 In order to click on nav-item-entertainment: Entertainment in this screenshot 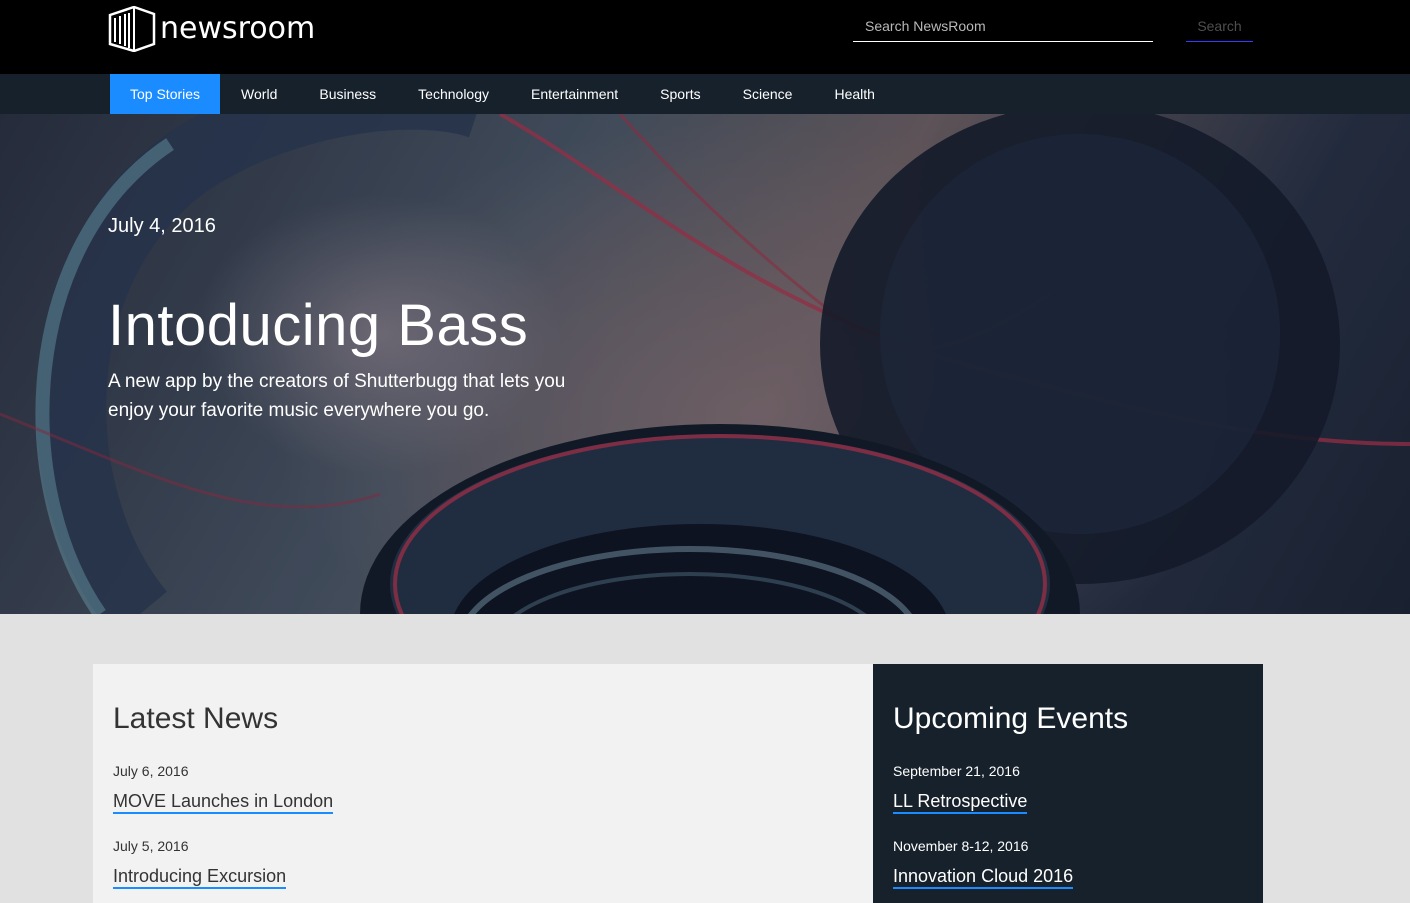, I will do `click(574, 94)`.